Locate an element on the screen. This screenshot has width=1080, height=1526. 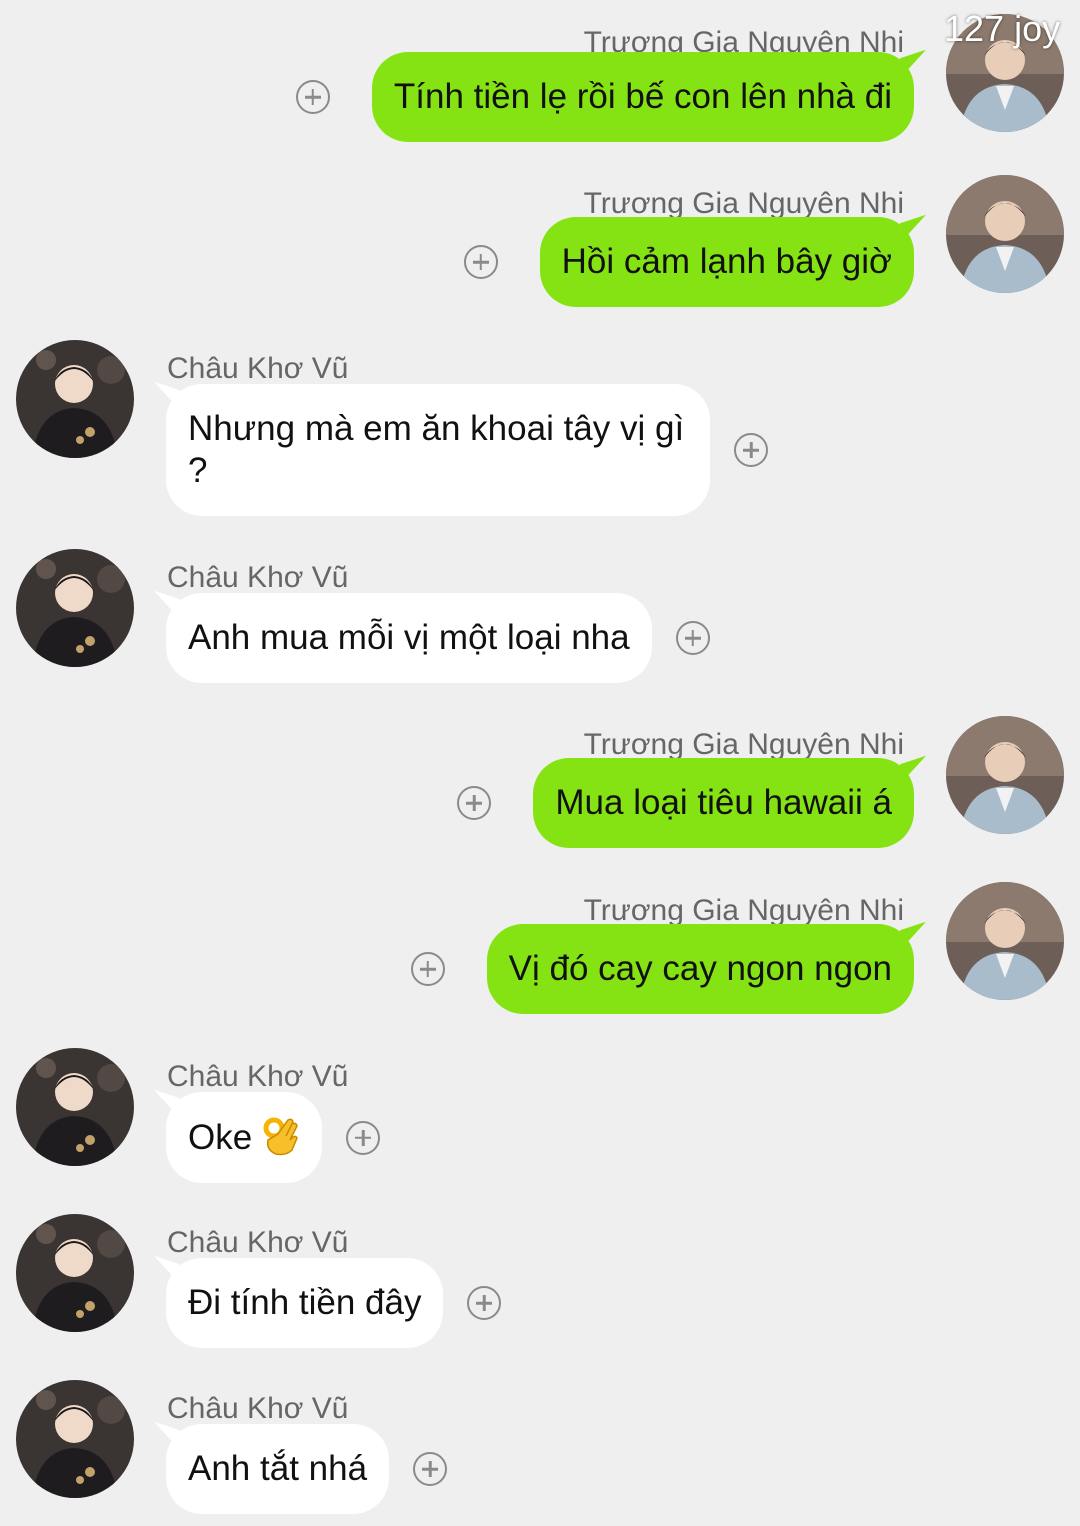
message-row: Châu Khơ Vũ Anh tắt nhá is located at coordinates (540, 1450).